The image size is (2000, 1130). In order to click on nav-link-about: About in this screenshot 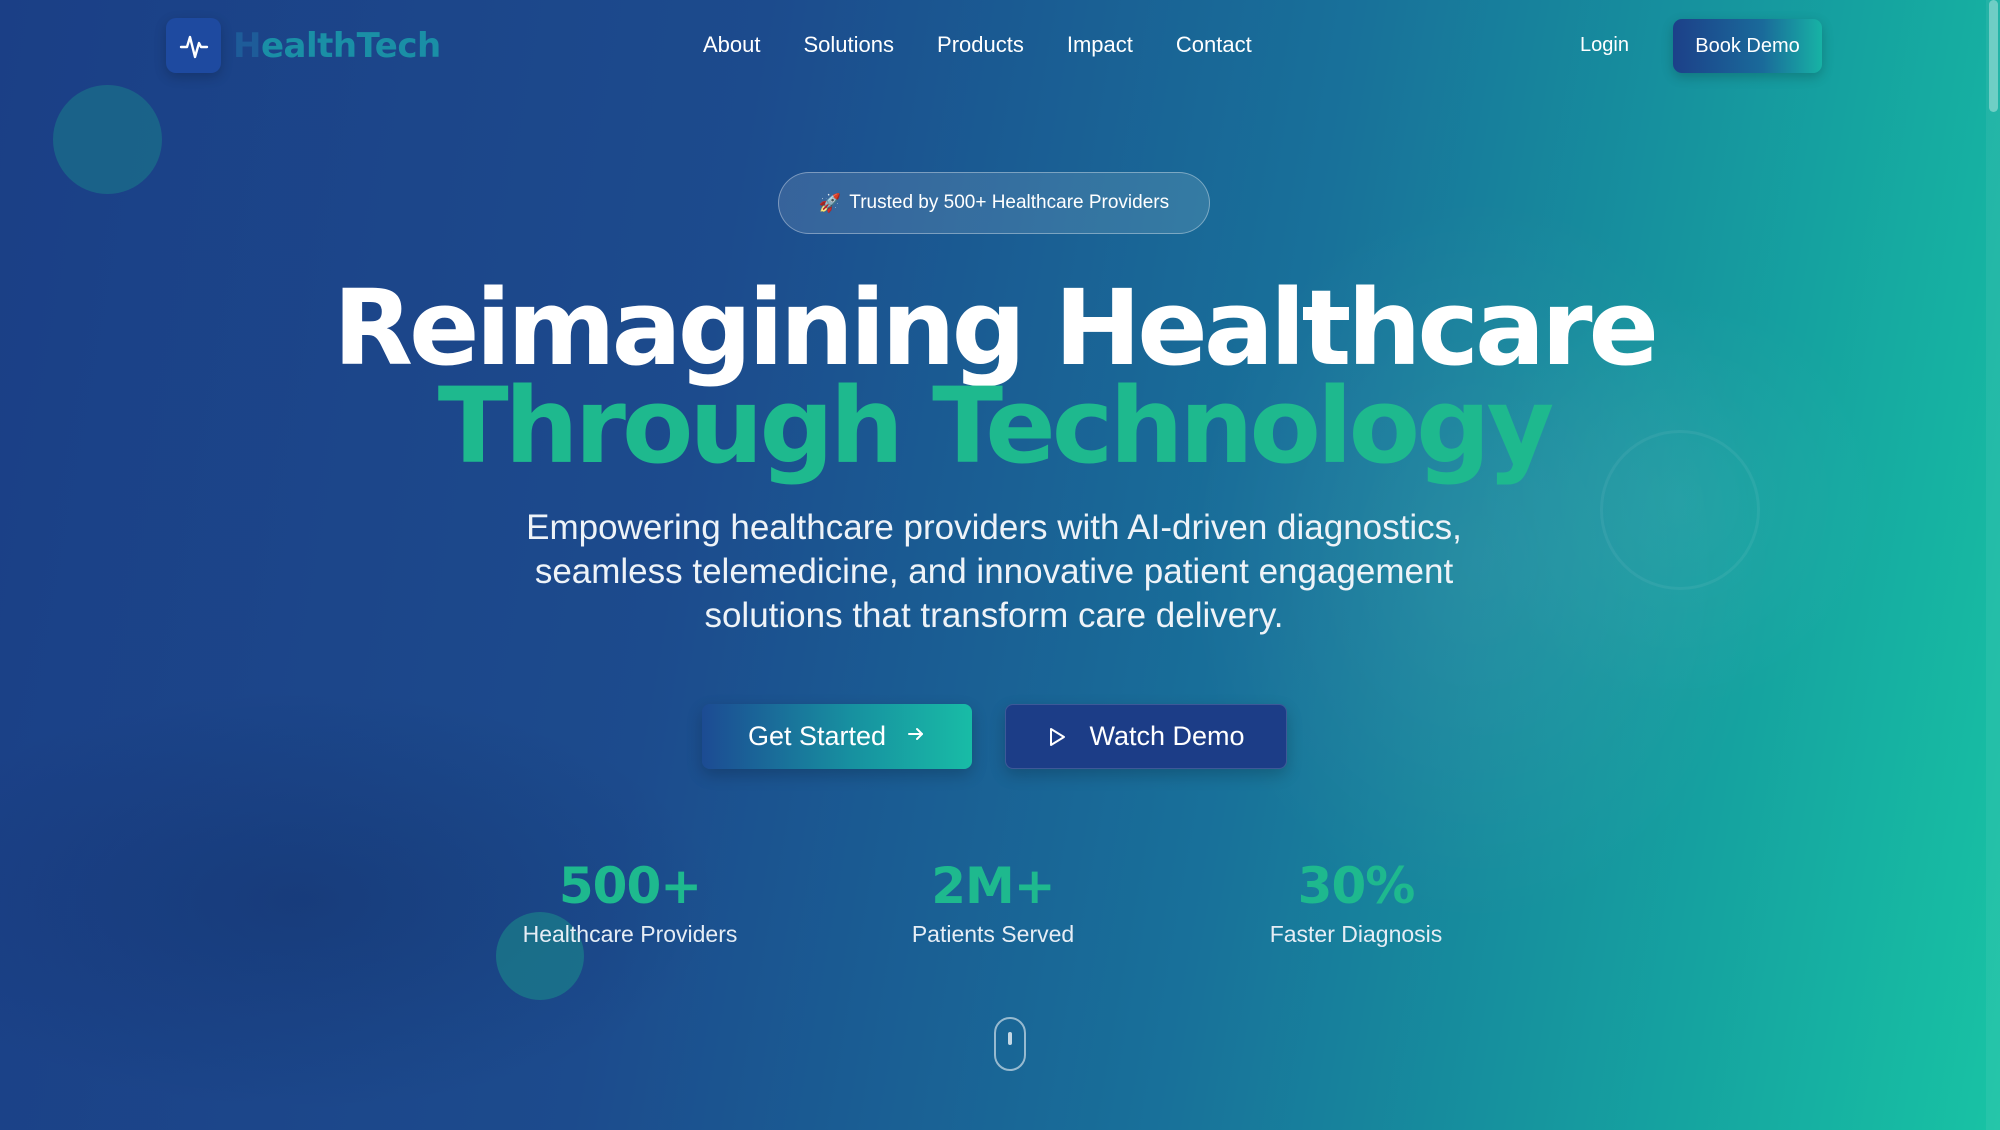, I will do `click(732, 45)`.